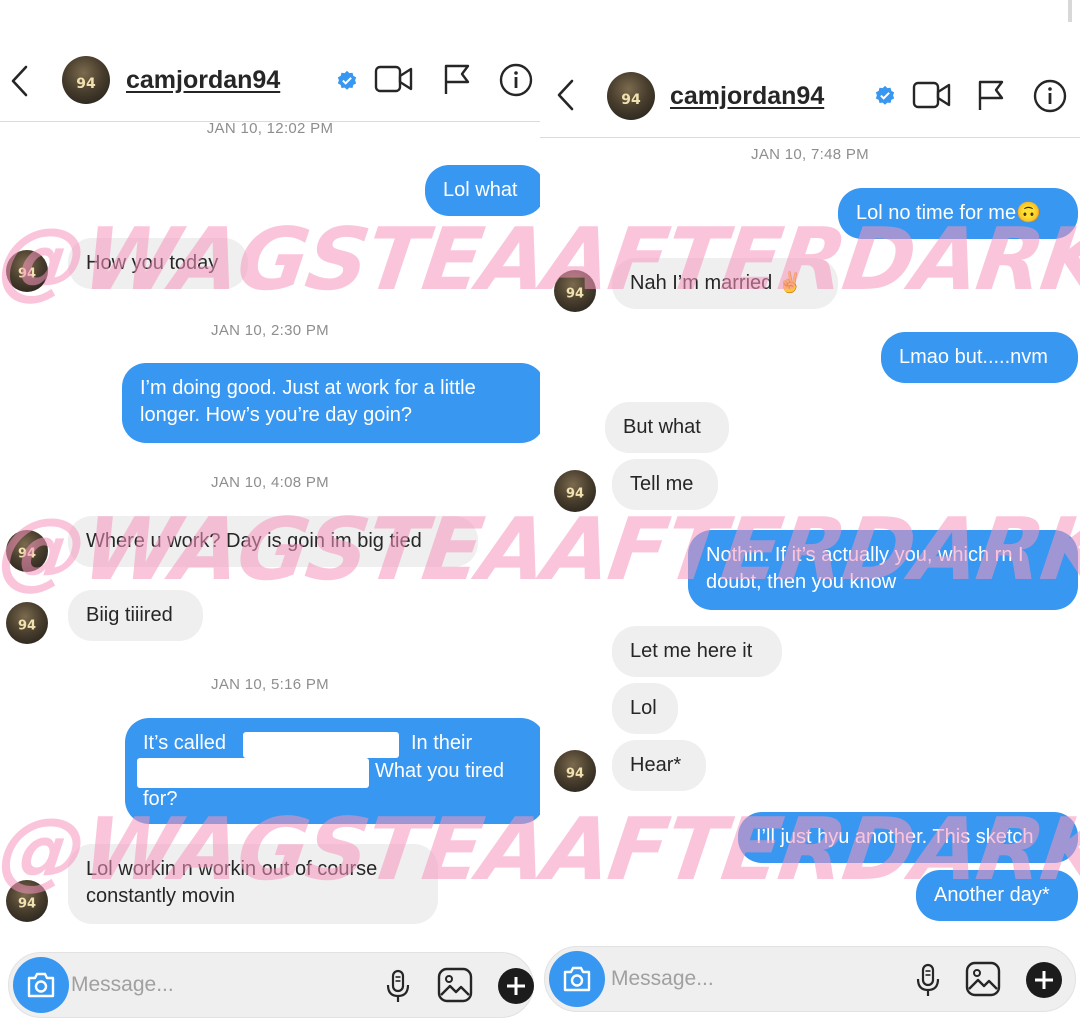 The image size is (1080, 1031). Describe the element at coordinates (1070, 11) in the screenshot. I see `scroll-tick` at that location.